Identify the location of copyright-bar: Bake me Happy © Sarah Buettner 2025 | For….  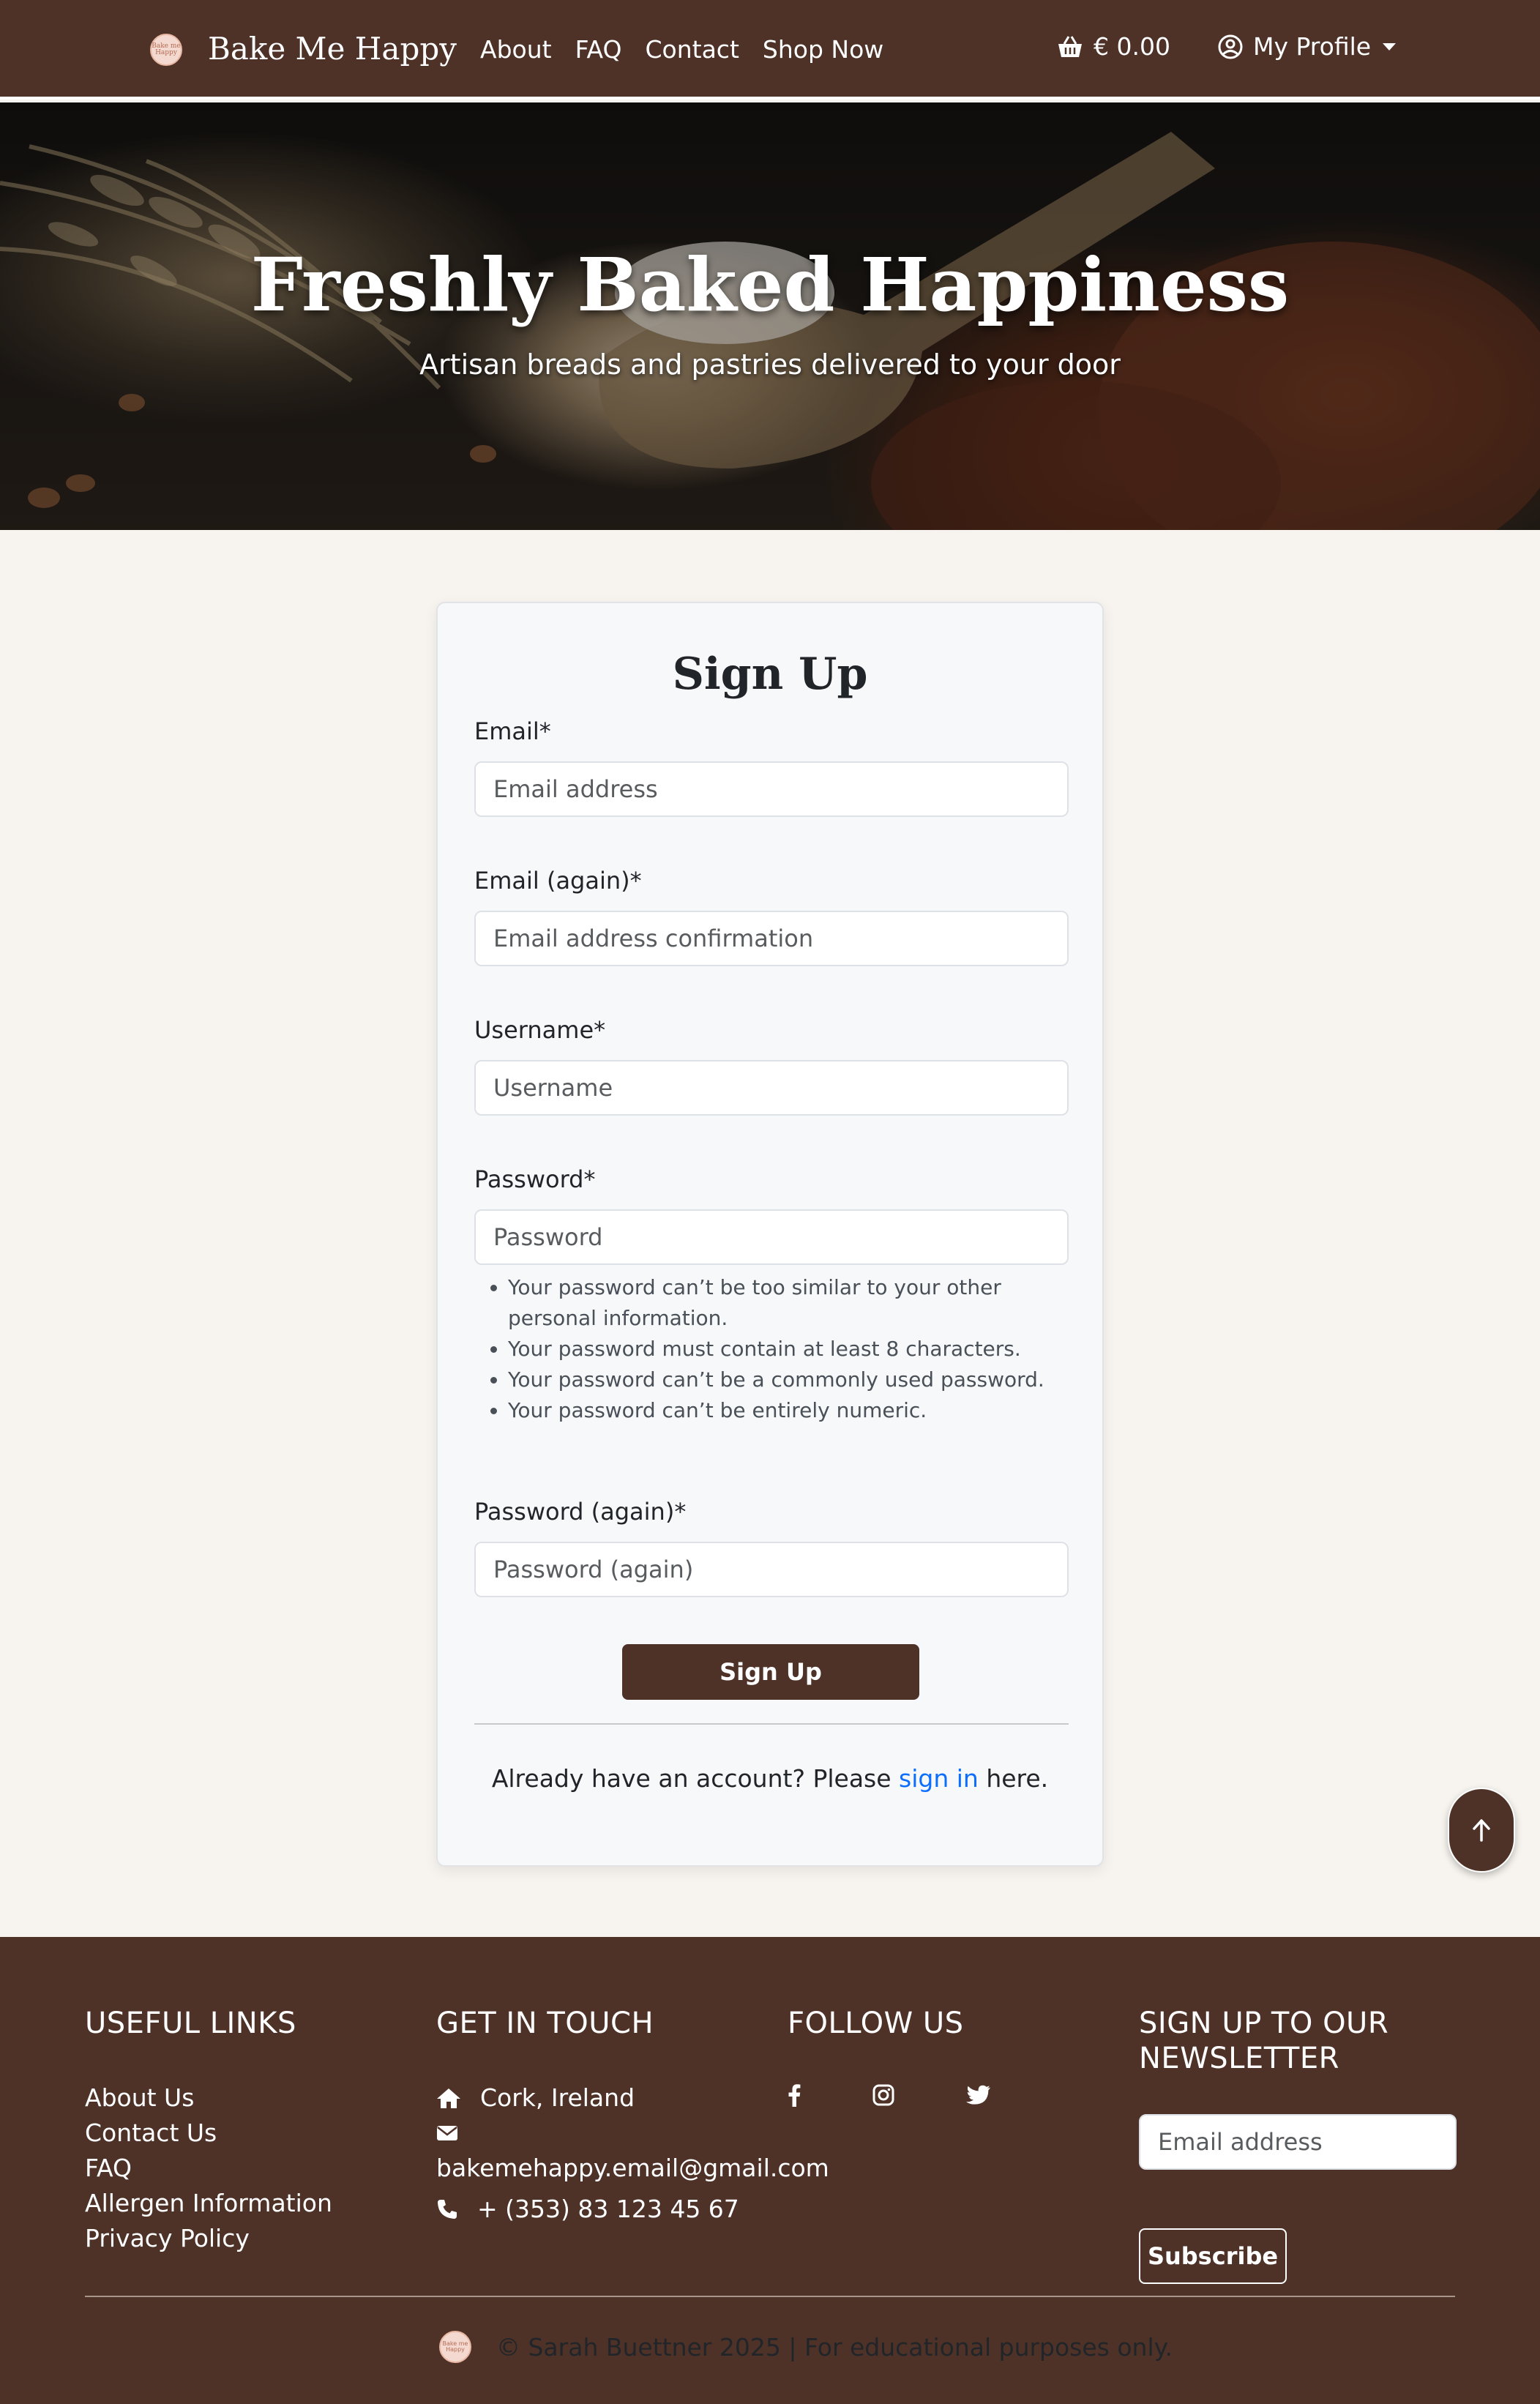
(806, 2347).